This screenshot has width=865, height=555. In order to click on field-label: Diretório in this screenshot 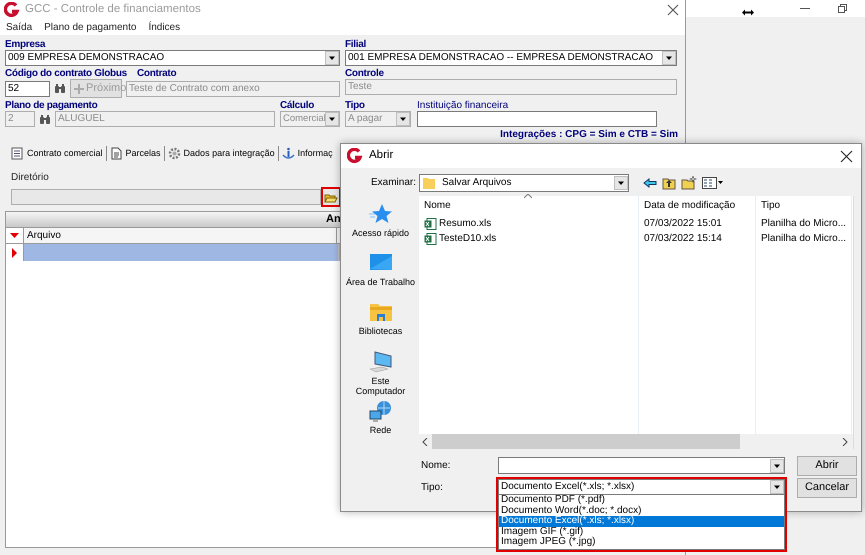, I will do `click(30, 177)`.